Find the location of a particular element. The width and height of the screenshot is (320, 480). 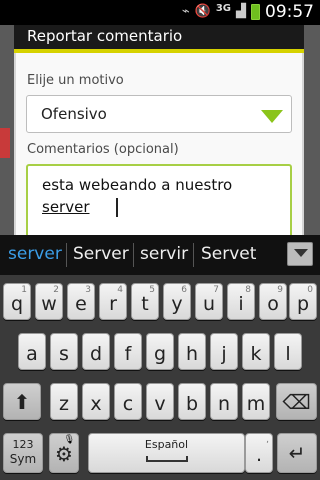

enter-key: ↵ is located at coordinates (297, 453).